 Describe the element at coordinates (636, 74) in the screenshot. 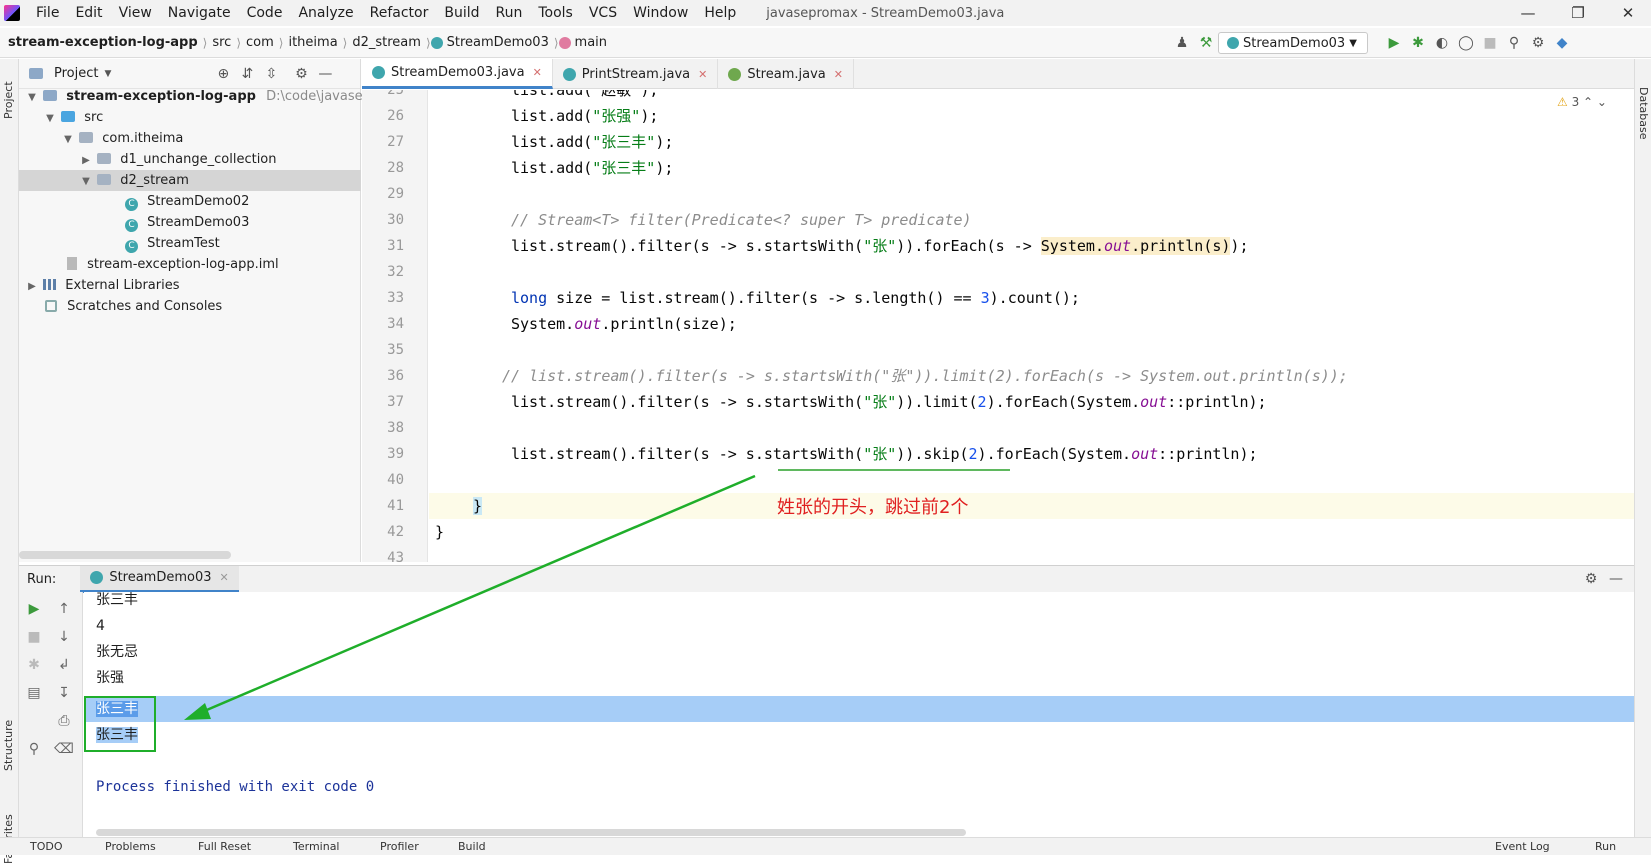

I see `tab-printstream: PrintStream.java ✕` at that location.